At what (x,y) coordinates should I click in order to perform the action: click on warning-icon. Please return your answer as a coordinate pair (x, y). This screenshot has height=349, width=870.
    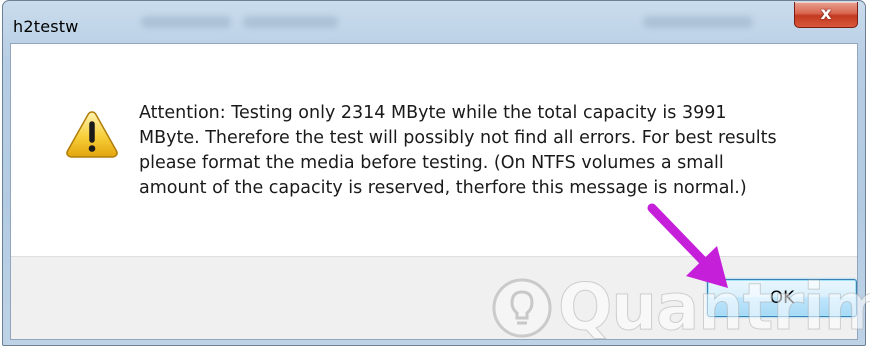
    Looking at the image, I should click on (92, 134).